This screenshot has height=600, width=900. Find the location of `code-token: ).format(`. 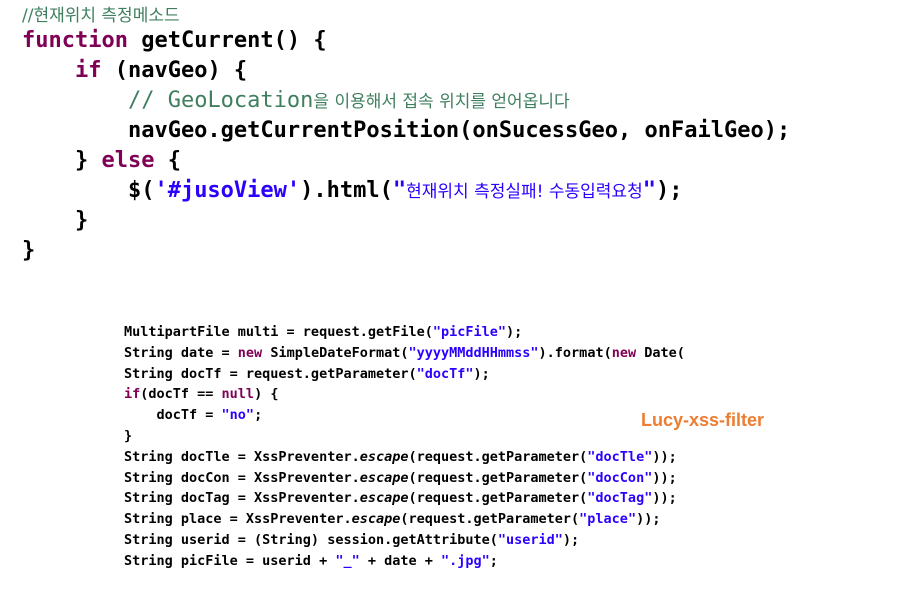

code-token: ).format( is located at coordinates (575, 352).